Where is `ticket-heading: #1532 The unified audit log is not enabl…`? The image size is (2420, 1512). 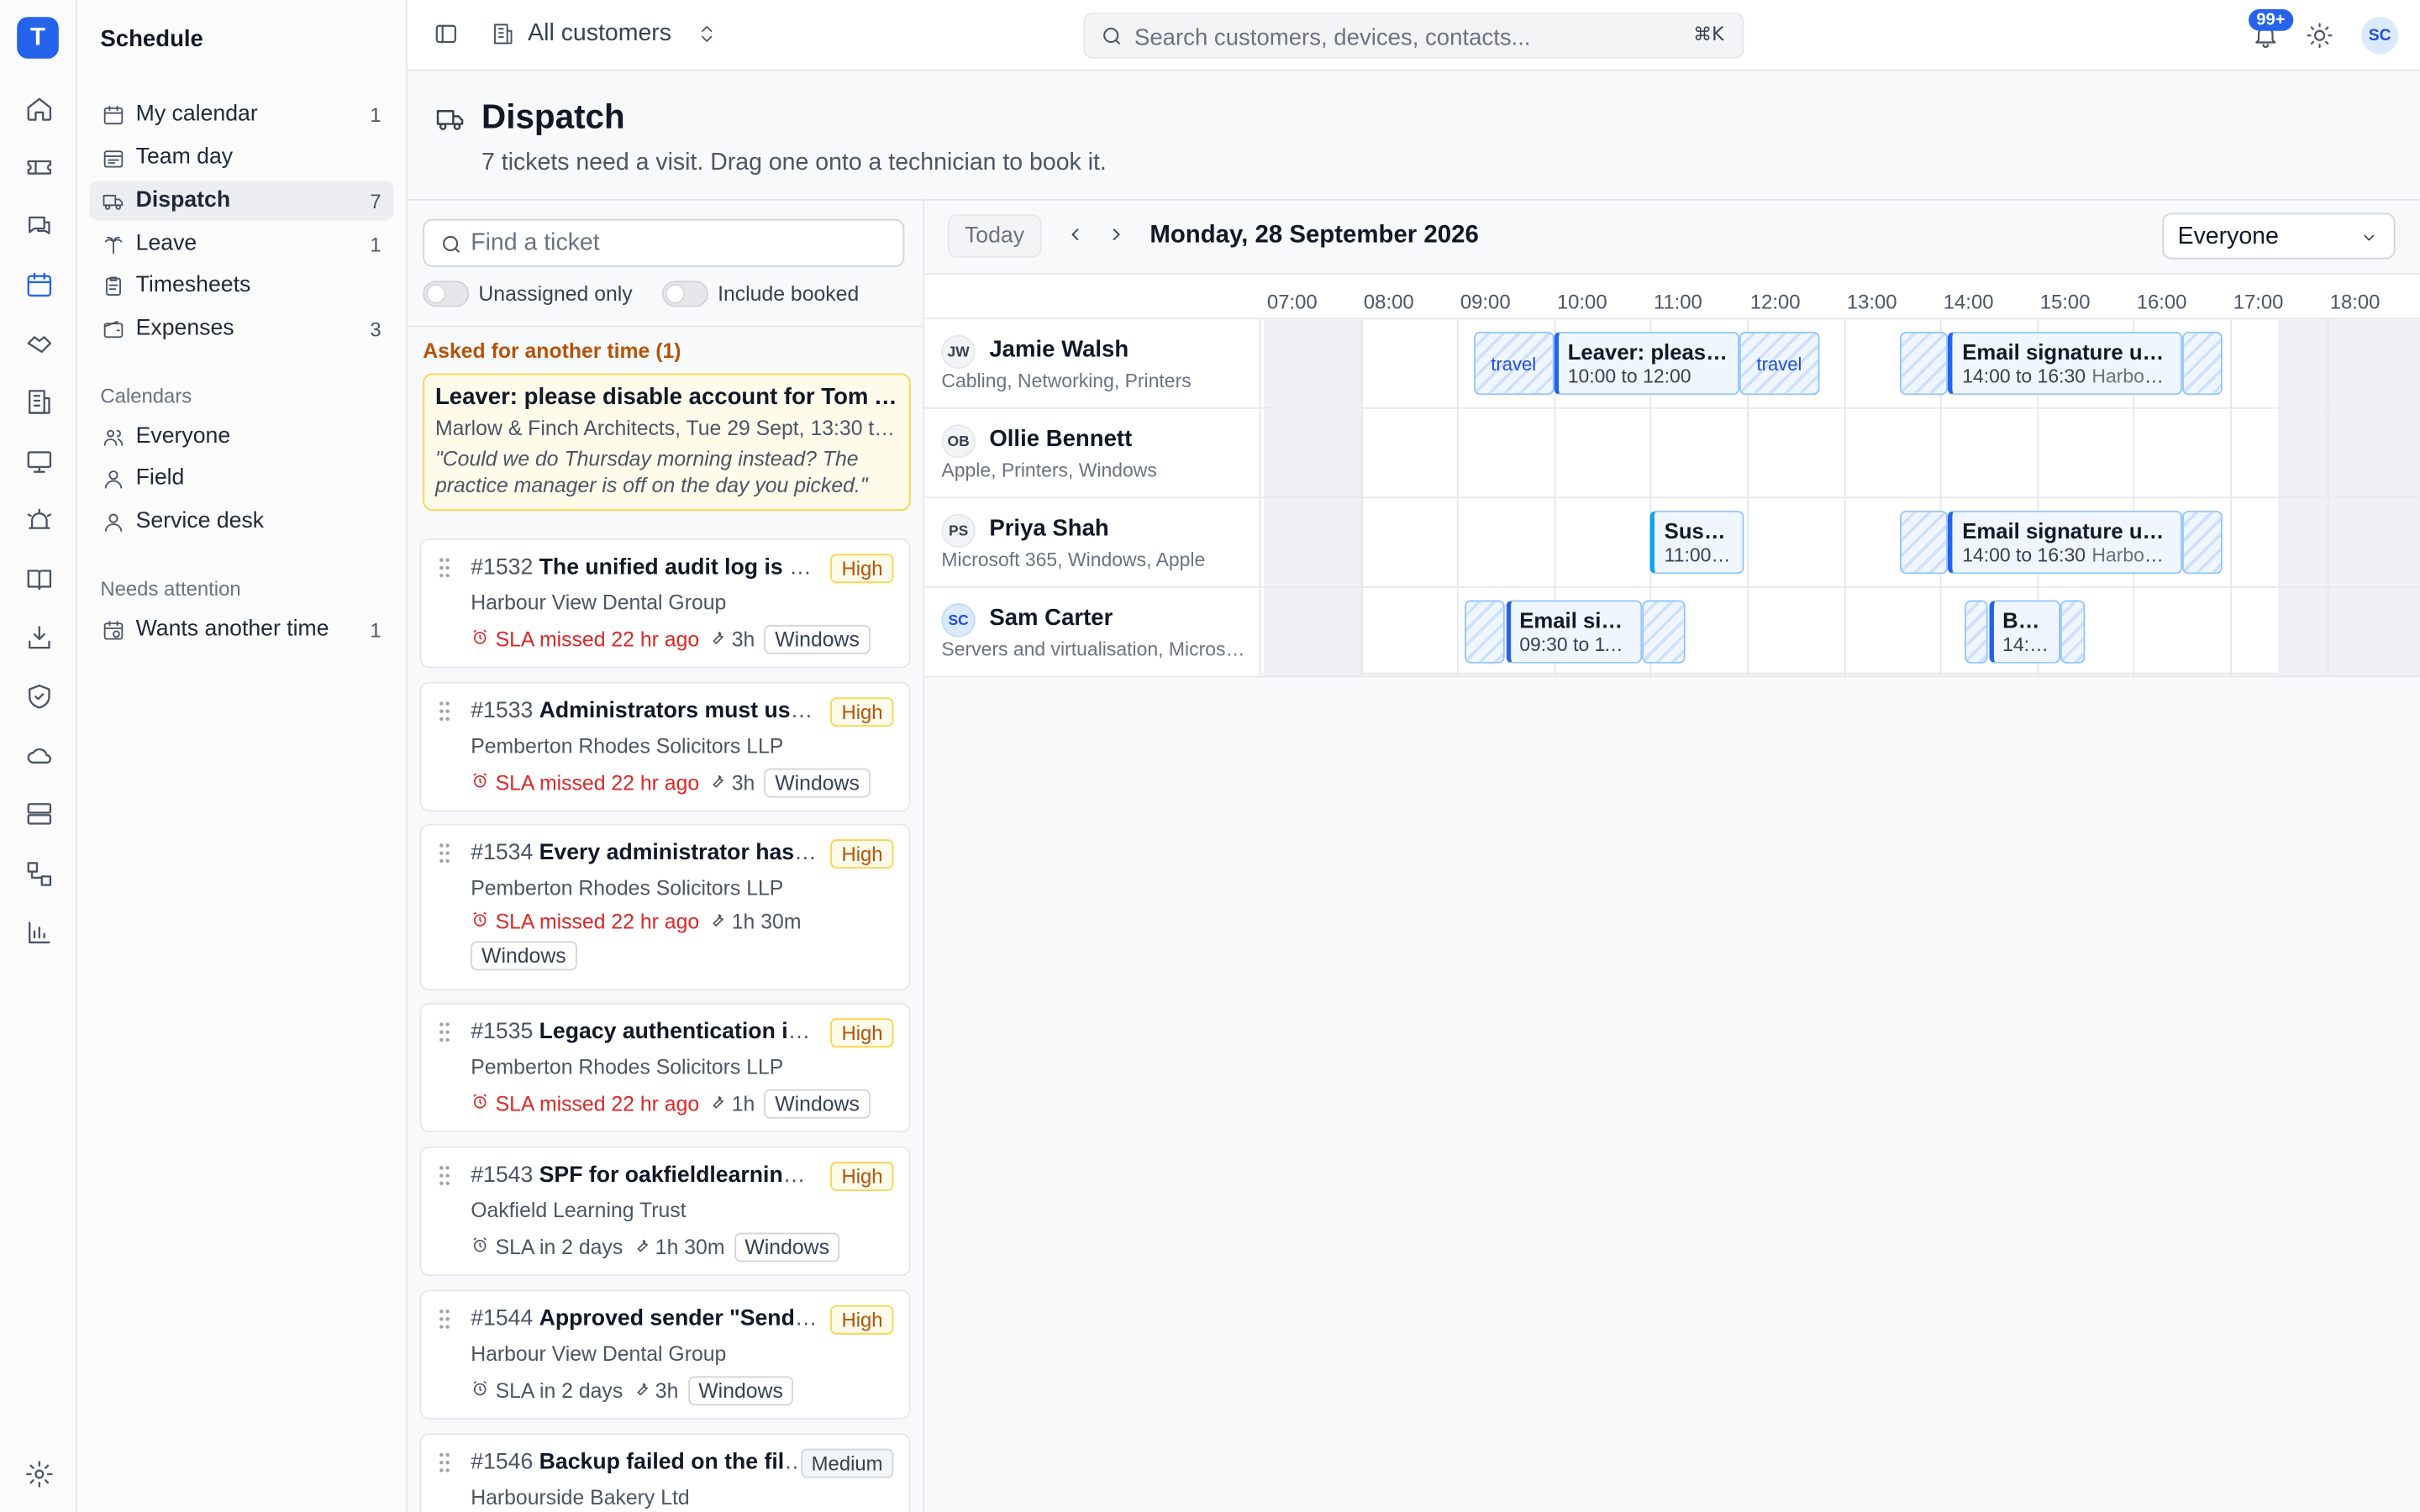
ticket-heading: #1532 The unified audit log is not enabl… is located at coordinates (644, 567).